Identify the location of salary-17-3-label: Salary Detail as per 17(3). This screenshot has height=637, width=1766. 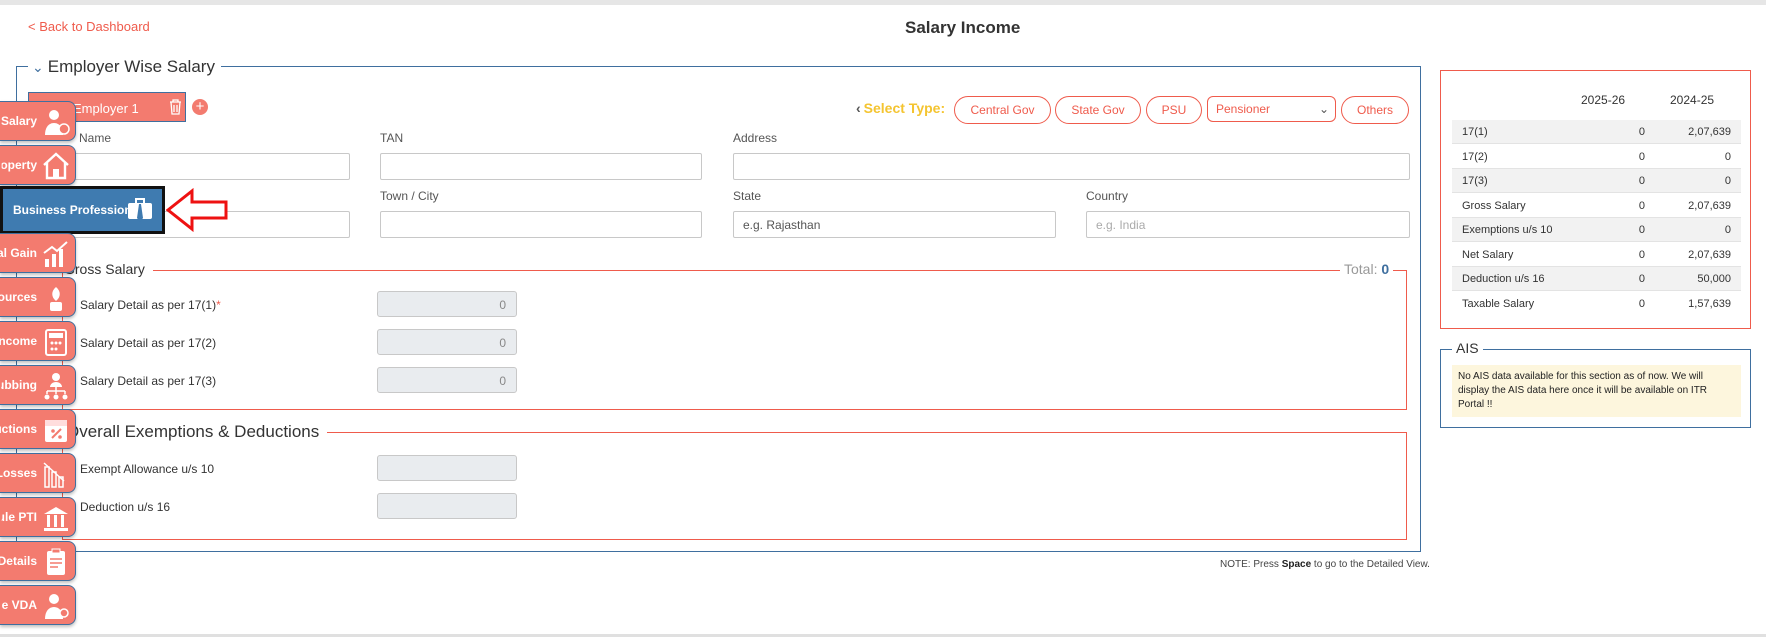
(148, 381).